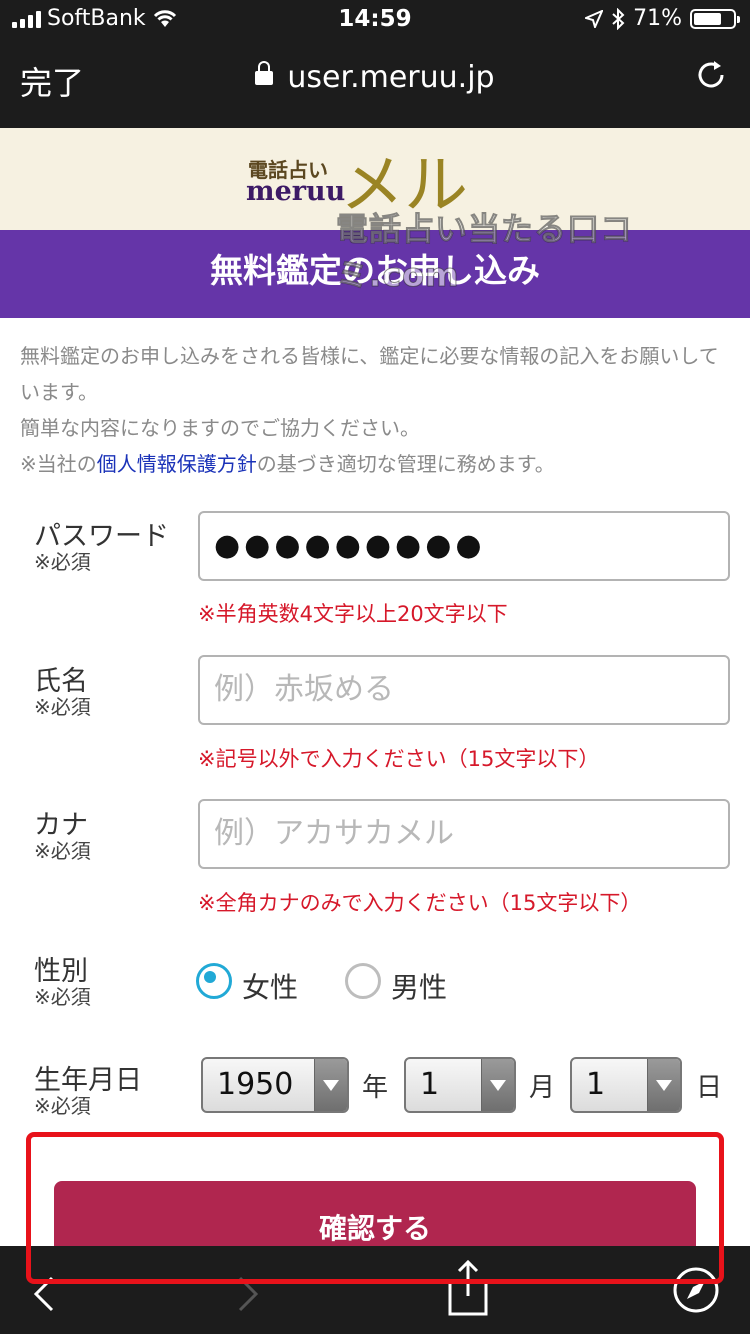  I want to click on birthday-label: 生年月日 ※必須, so click(88, 1091).